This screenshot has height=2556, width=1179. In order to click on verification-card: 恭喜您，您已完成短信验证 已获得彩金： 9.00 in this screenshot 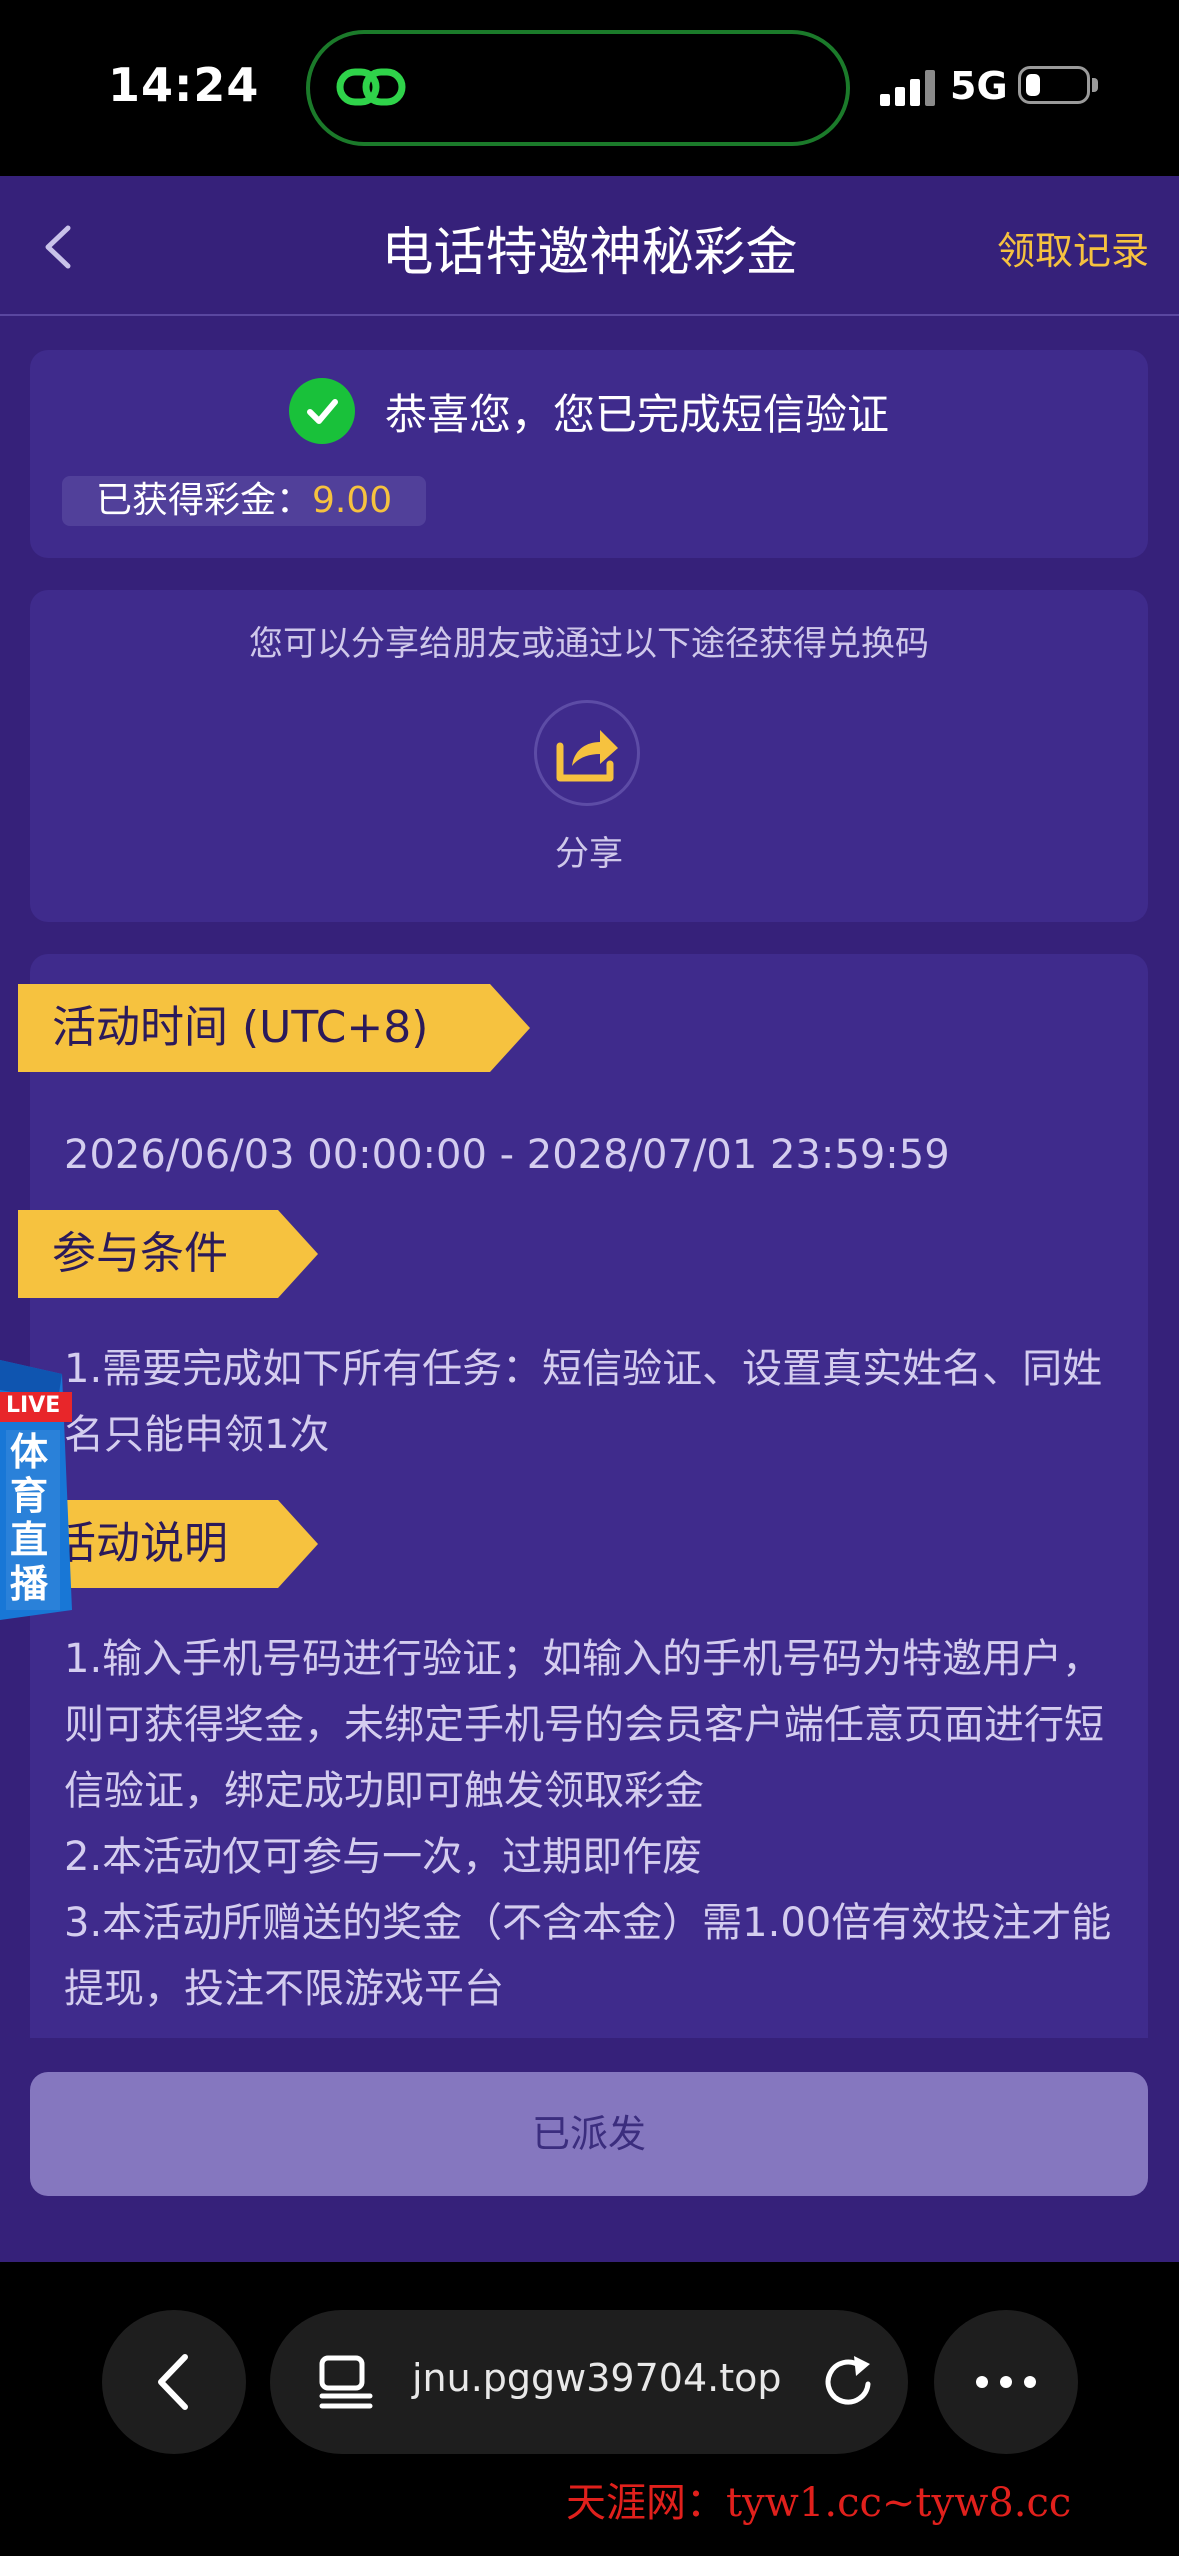, I will do `click(589, 454)`.